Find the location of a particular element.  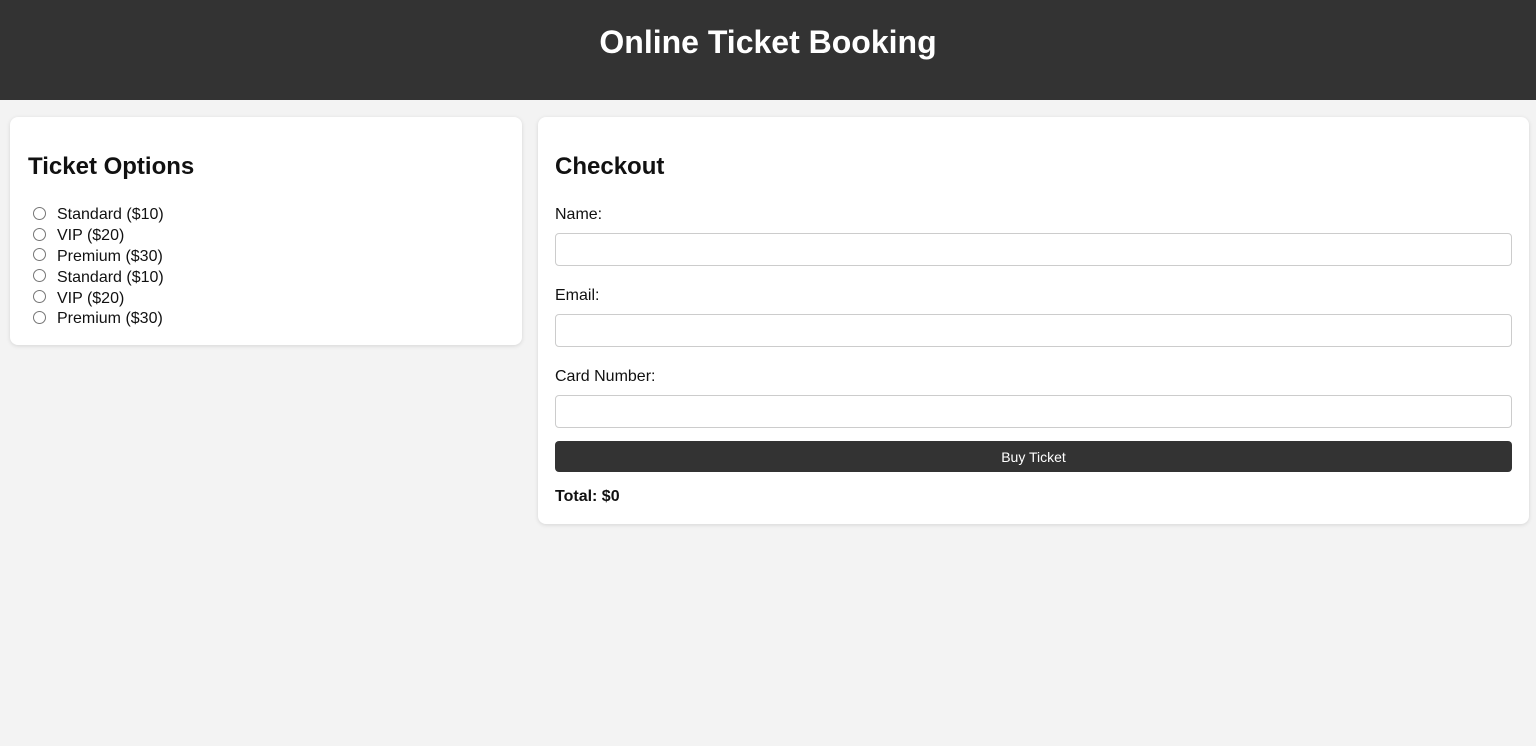

app-header: Online Ticket Booking is located at coordinates (768, 50).